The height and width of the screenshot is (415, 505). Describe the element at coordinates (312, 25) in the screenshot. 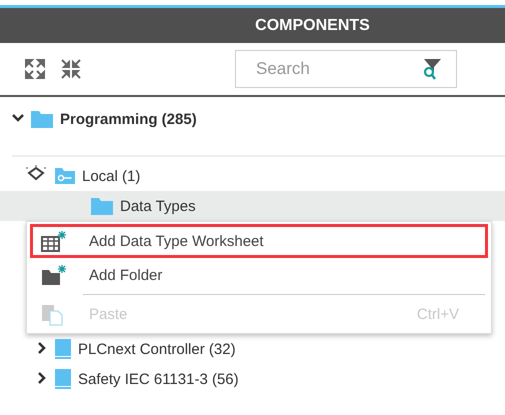

I see `panel-title: COMPONENTS` at that location.